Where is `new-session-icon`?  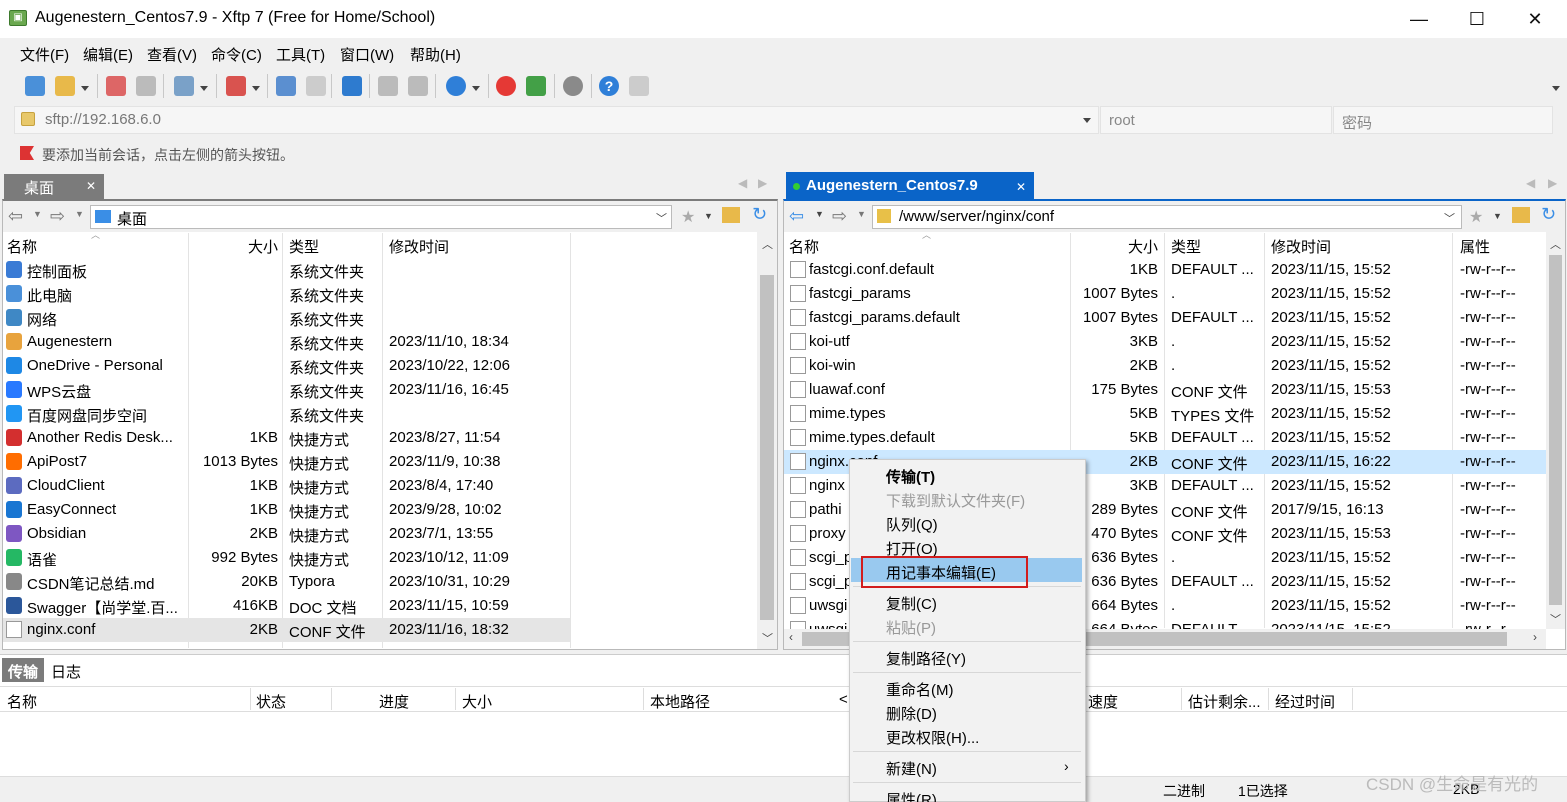
new-session-icon is located at coordinates (35, 86).